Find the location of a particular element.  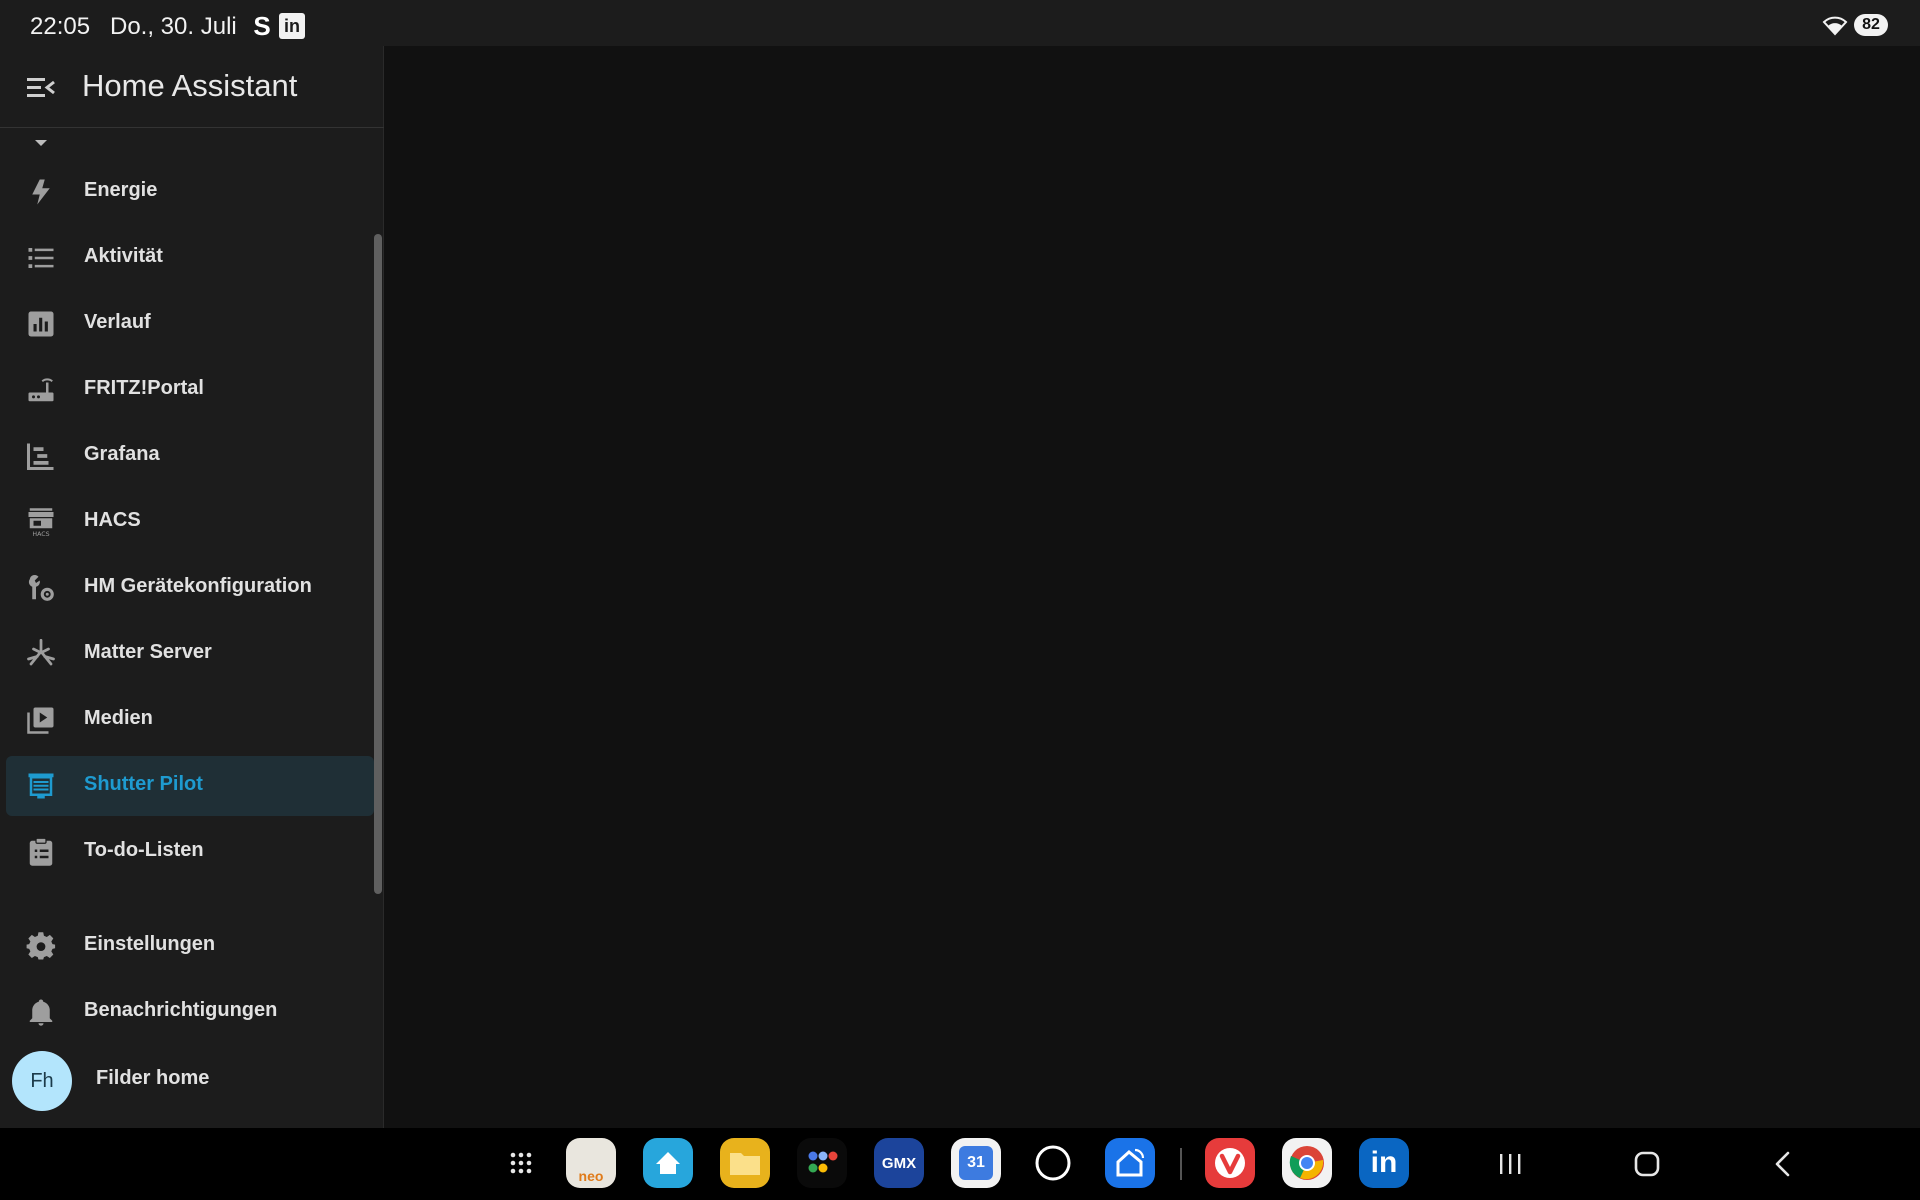

calendar-day-label: 31 is located at coordinates (976, 1163).